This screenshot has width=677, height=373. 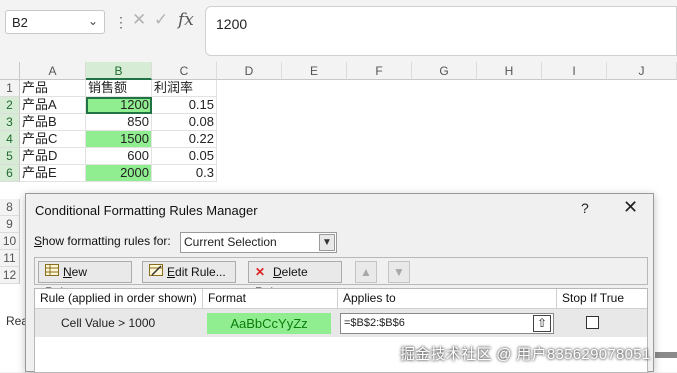 I want to click on move-up-button: ▲, so click(x=366, y=272).